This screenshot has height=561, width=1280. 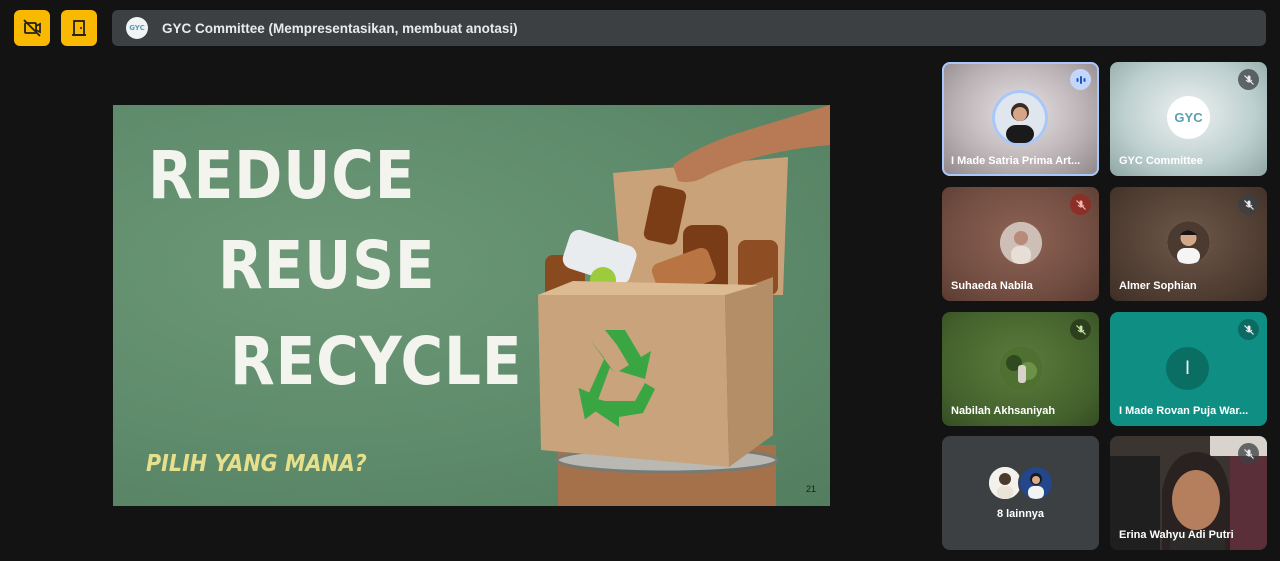 What do you see at coordinates (1020, 514) in the screenshot?
I see `others-count-label: 8 lainnya` at bounding box center [1020, 514].